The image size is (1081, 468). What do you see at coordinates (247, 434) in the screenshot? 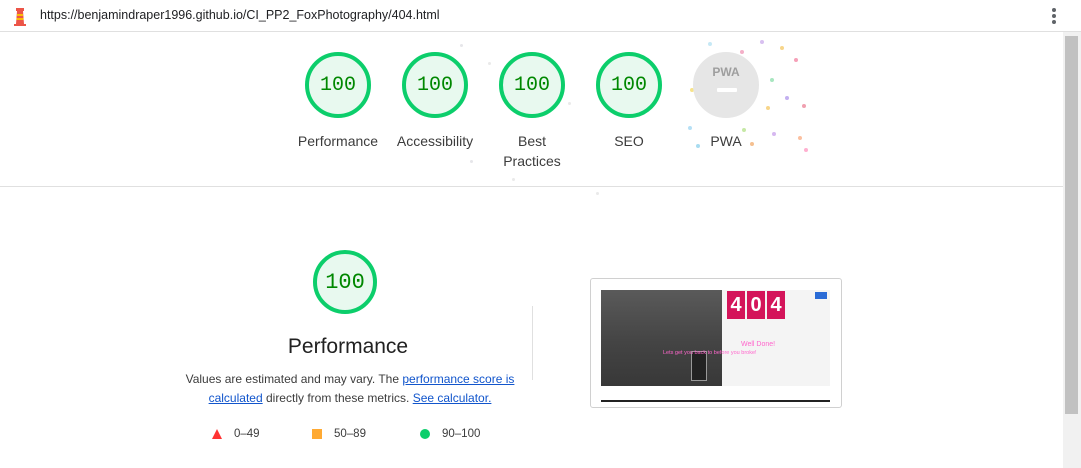
I see `legend-range: 0–49` at bounding box center [247, 434].